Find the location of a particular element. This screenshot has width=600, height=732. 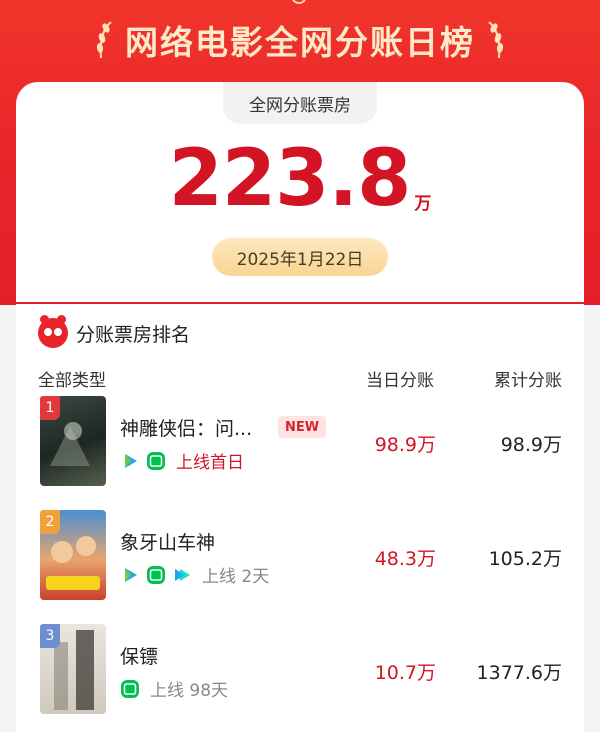

ranking-header: 分账票房排名 is located at coordinates (114, 331).